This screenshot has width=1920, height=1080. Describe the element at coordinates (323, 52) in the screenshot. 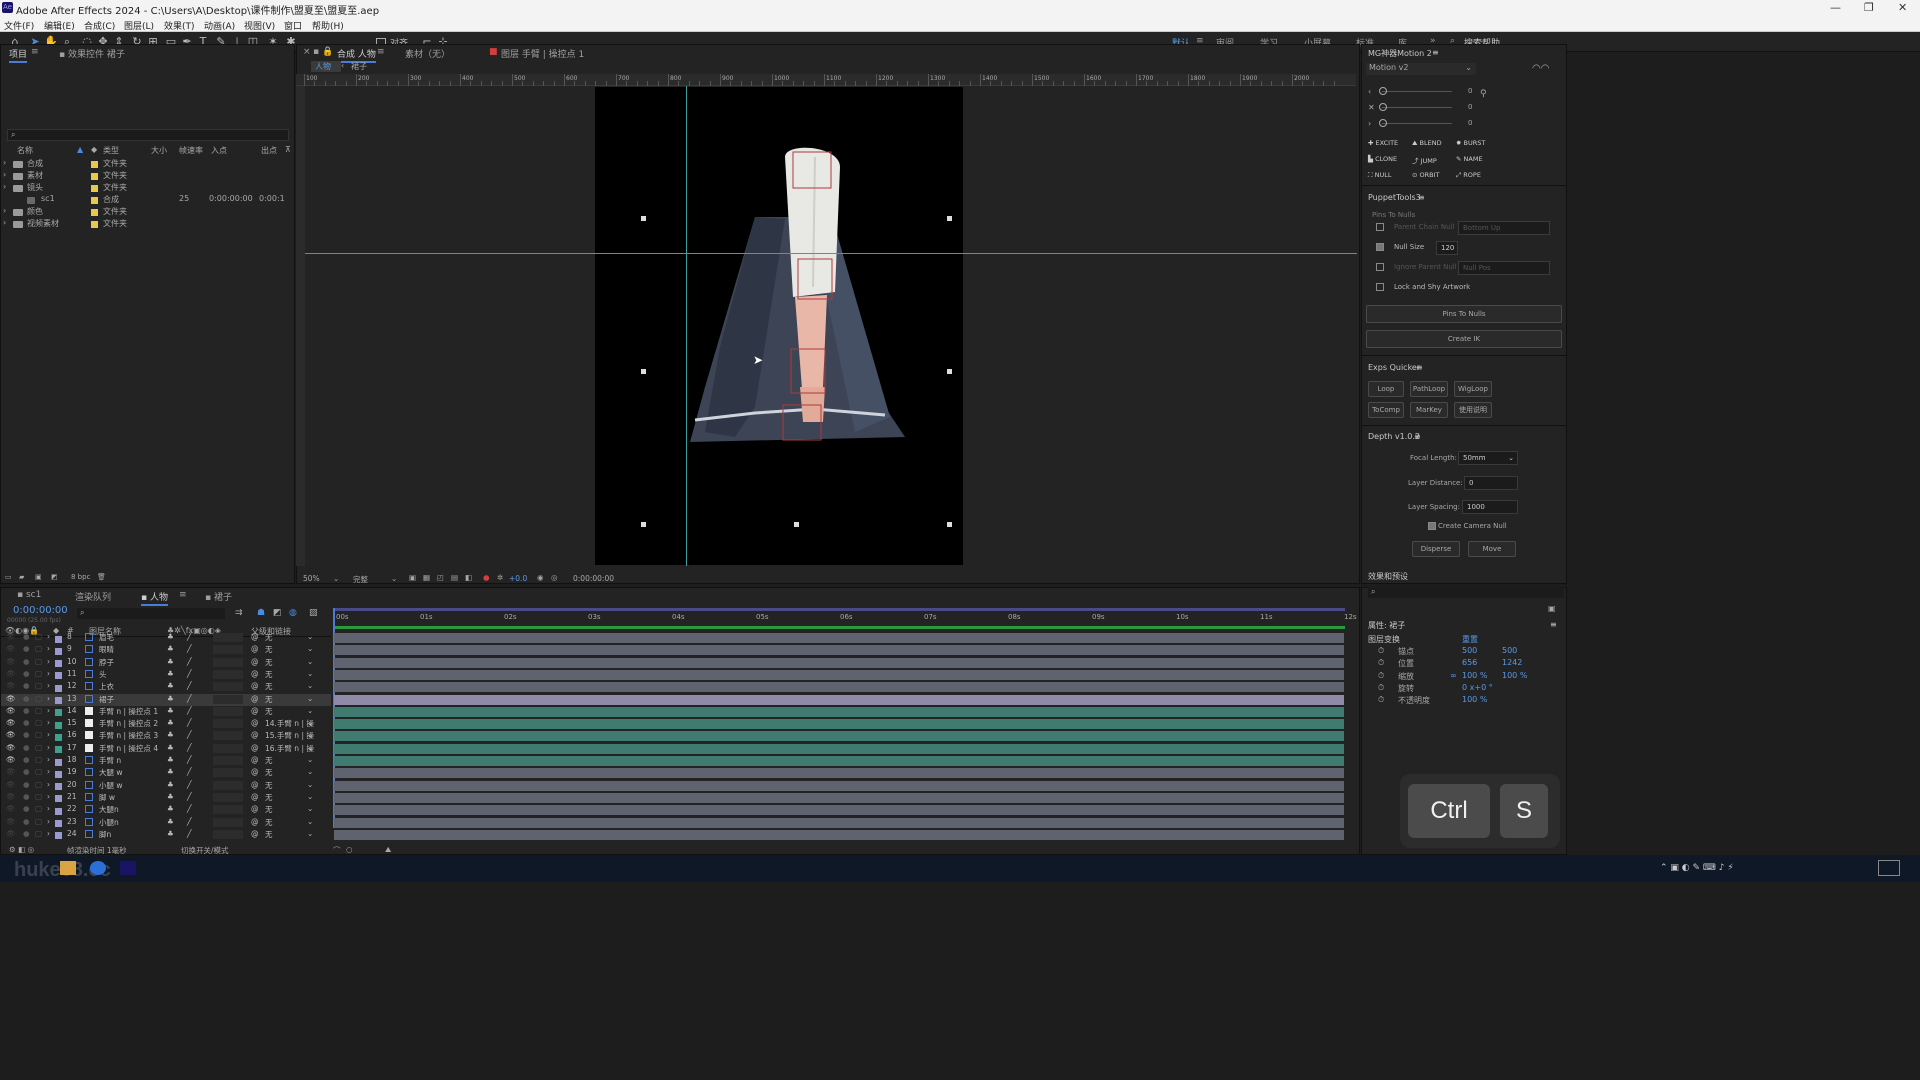

I see `comp-lock-icon: ▪ 🔒` at that location.